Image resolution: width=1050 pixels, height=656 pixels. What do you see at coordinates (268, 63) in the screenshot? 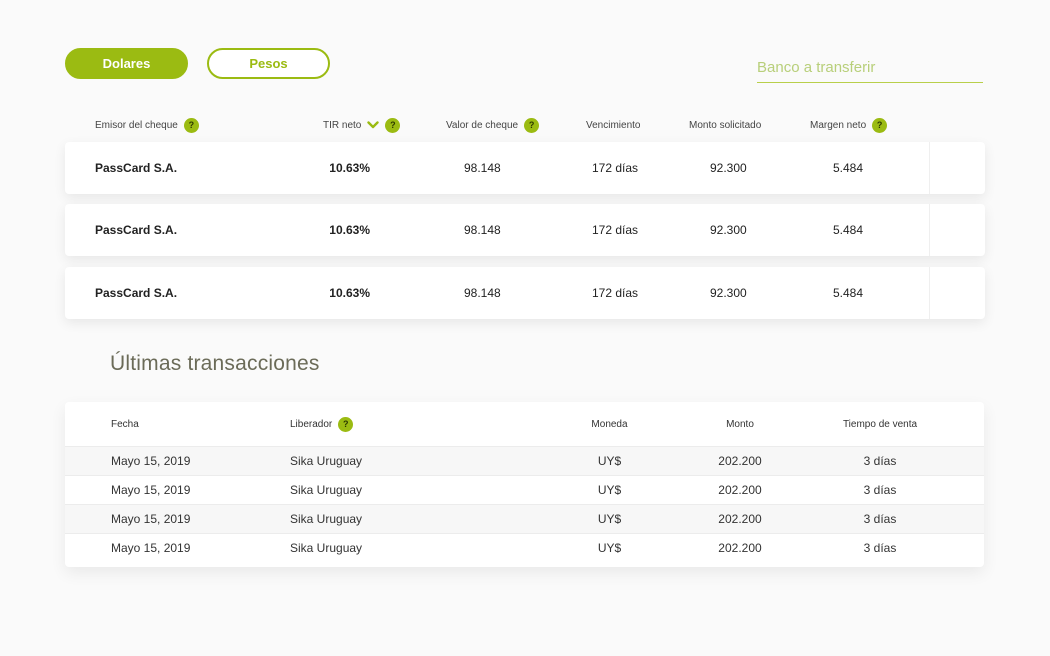
I see `pesos-button: Pesos` at bounding box center [268, 63].